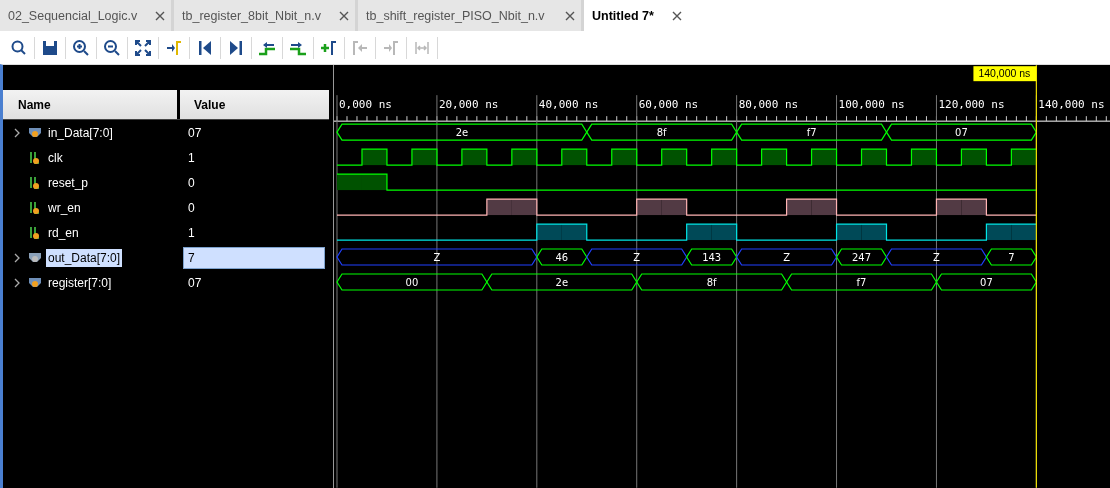 This screenshot has width=1110, height=488. I want to click on cursor-time-label: 140,000 ns, so click(1005, 74).